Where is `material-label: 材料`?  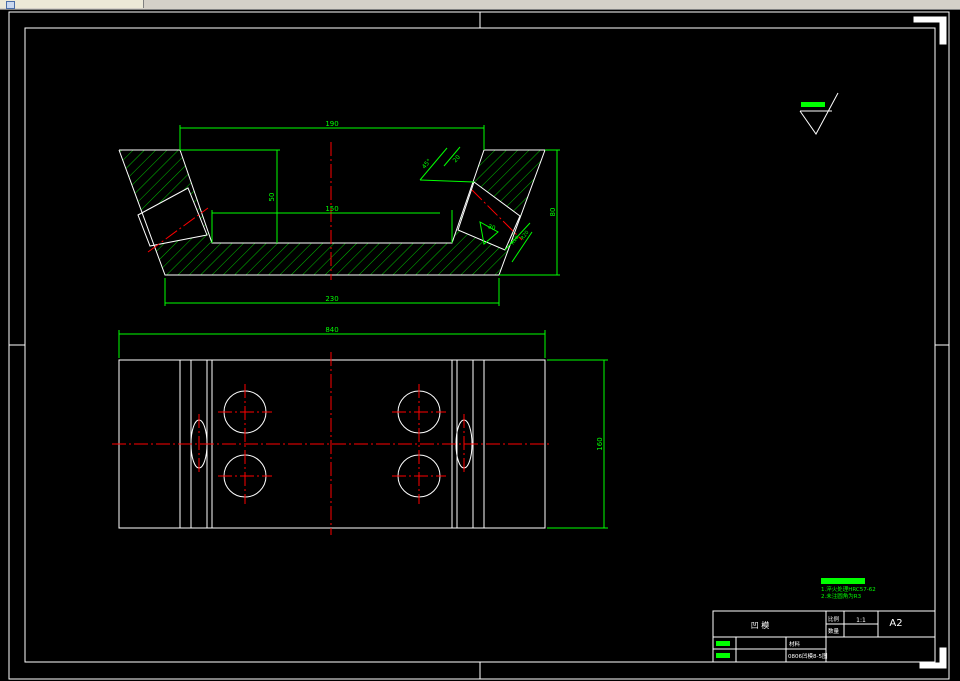 material-label: 材料 is located at coordinates (795, 644).